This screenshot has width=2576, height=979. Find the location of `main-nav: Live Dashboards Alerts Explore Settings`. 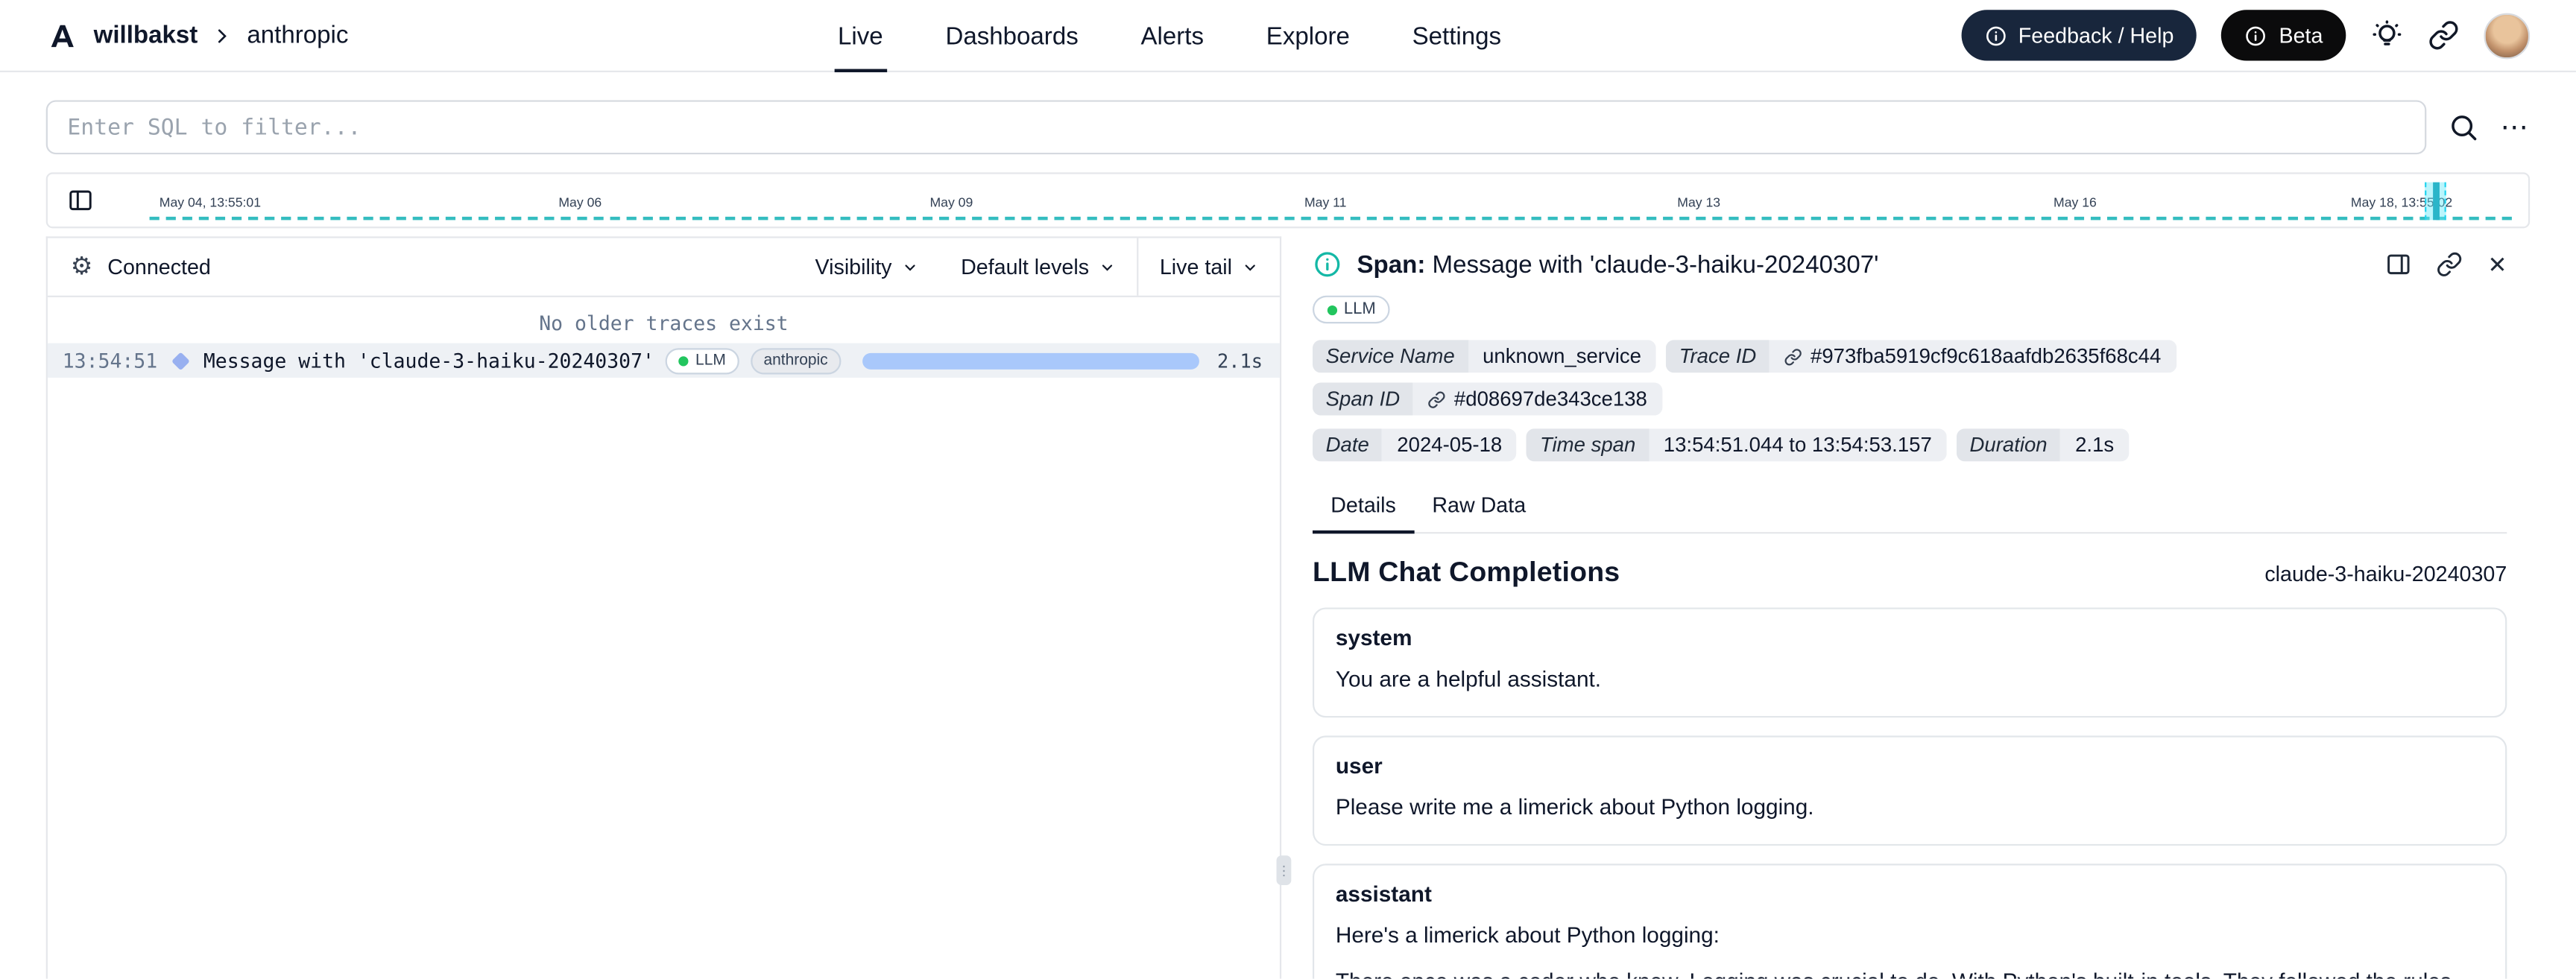

main-nav: Live Dashboards Alerts Explore Settings is located at coordinates (1167, 36).